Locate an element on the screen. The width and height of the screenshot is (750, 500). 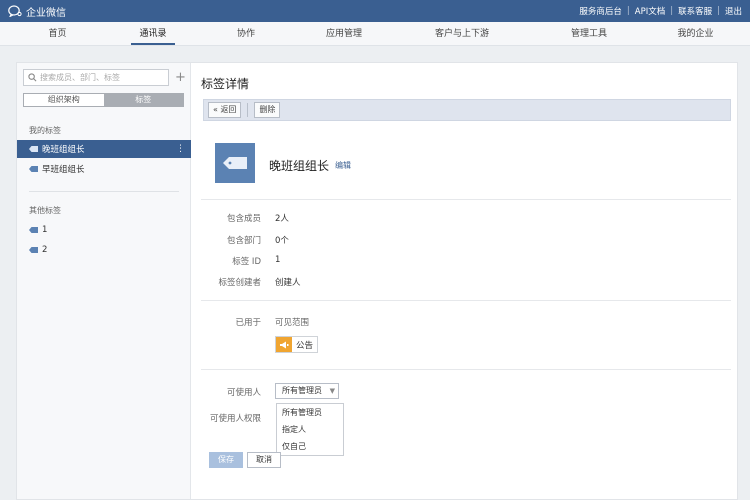
nav-home: 首页 is located at coordinates (57, 33).